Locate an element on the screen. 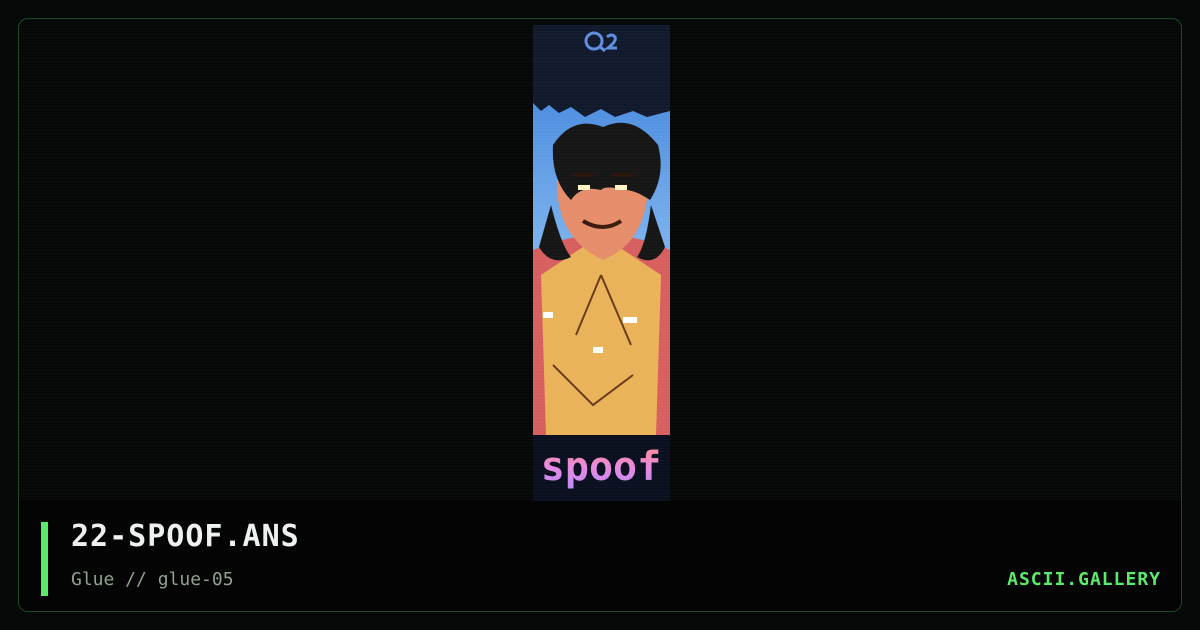  site-brand: ASCII.GALLERY is located at coordinates (1084, 579).